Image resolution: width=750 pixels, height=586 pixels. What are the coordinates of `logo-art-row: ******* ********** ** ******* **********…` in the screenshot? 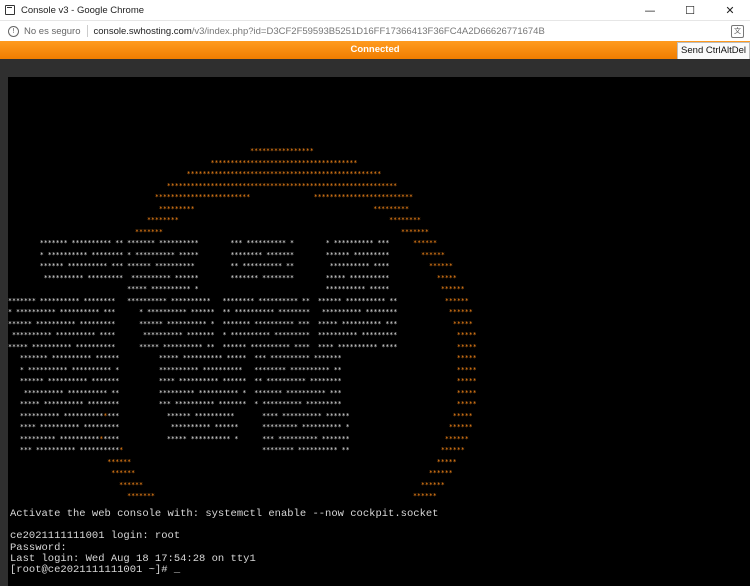 It's located at (238, 243).